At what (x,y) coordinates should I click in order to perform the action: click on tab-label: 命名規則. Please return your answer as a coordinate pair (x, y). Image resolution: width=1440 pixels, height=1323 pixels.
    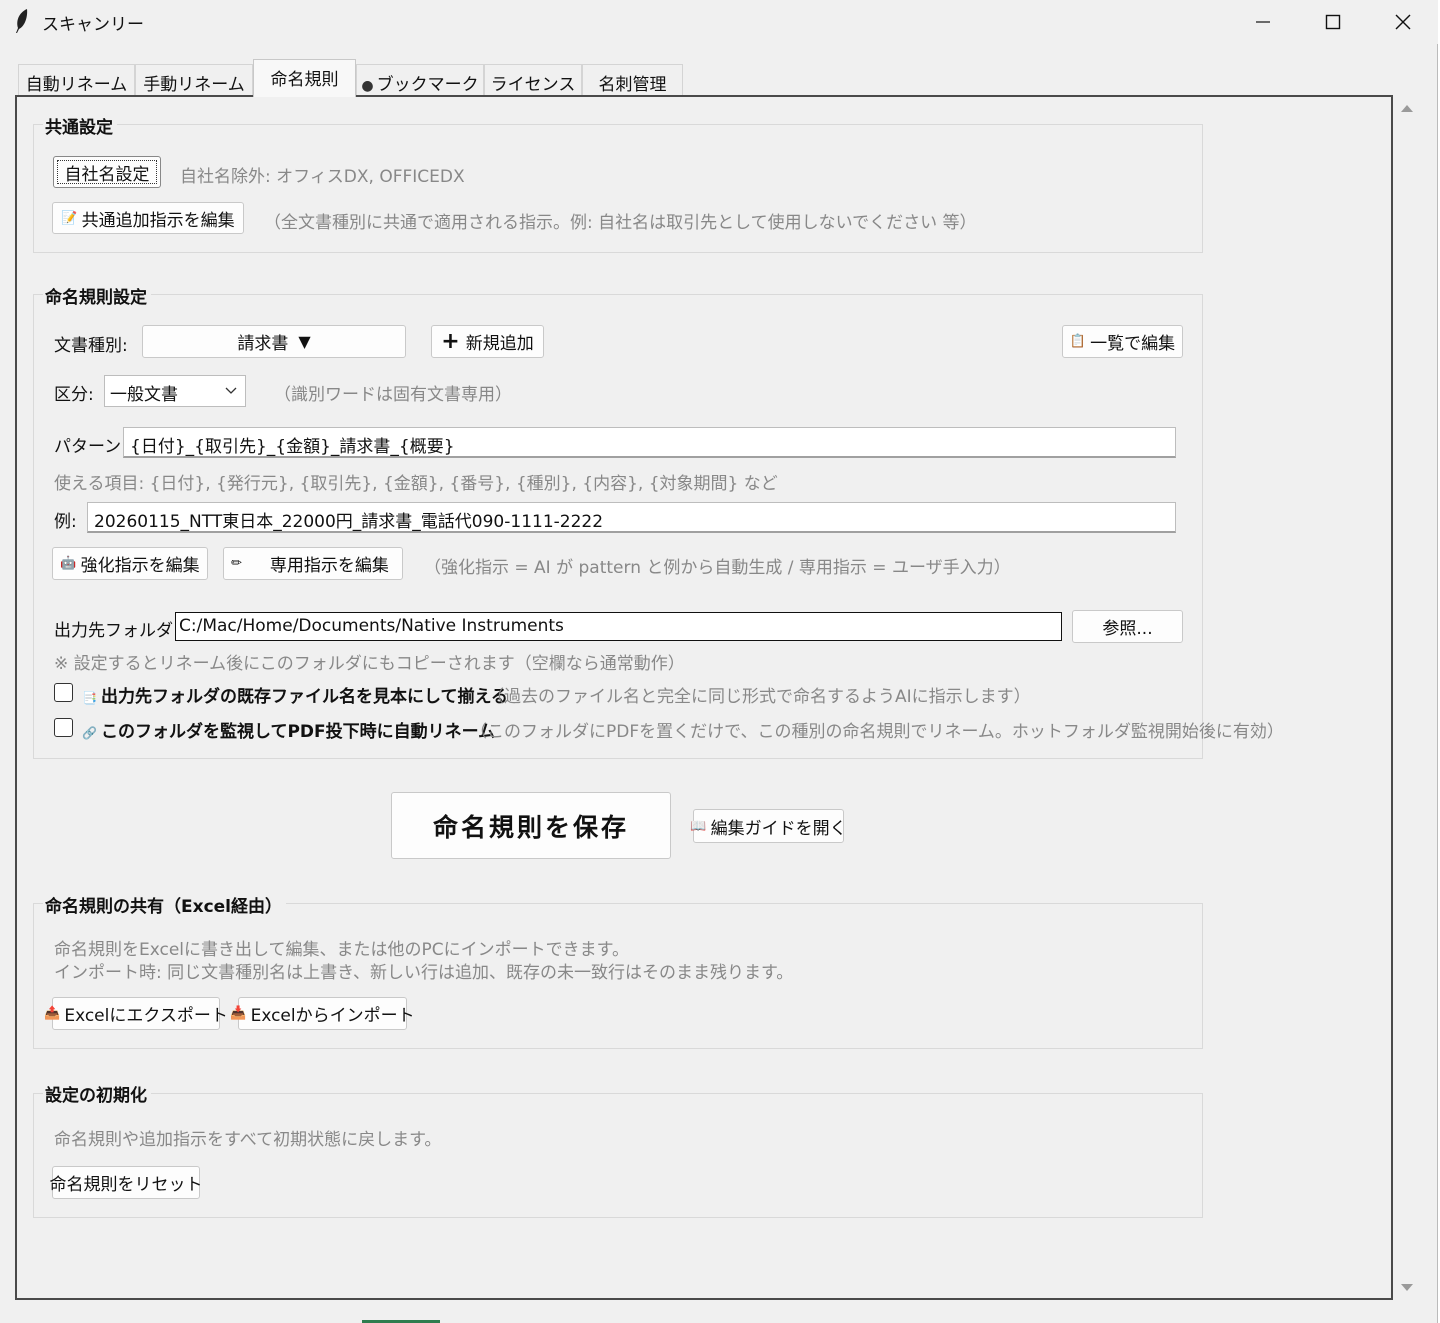
    Looking at the image, I should click on (304, 80).